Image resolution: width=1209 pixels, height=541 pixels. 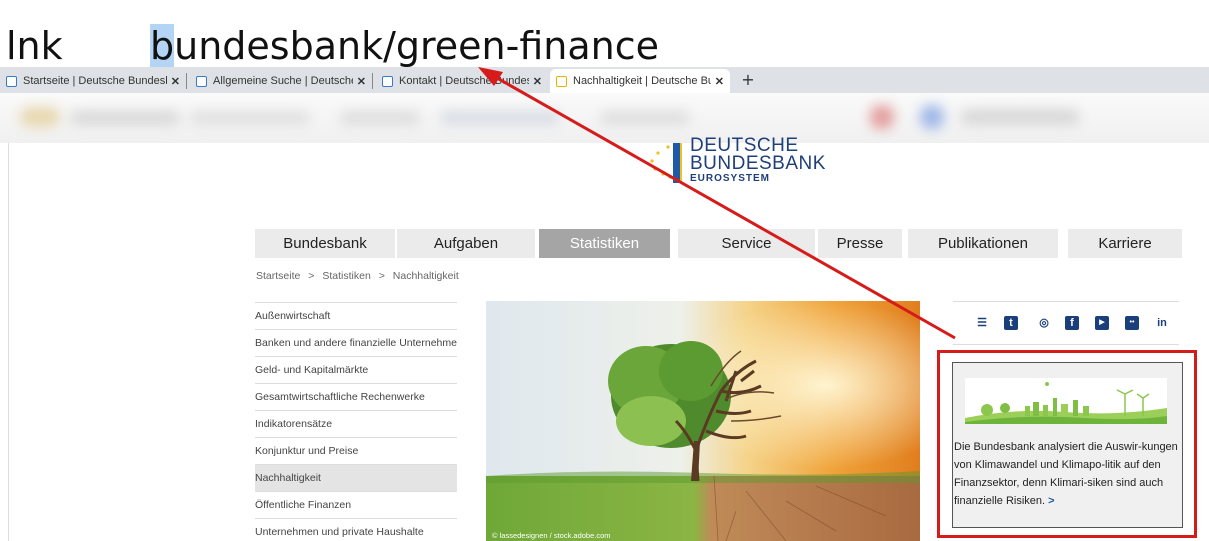 I want to click on breadcrumb-statistiken: Statistiken, so click(x=346, y=276).